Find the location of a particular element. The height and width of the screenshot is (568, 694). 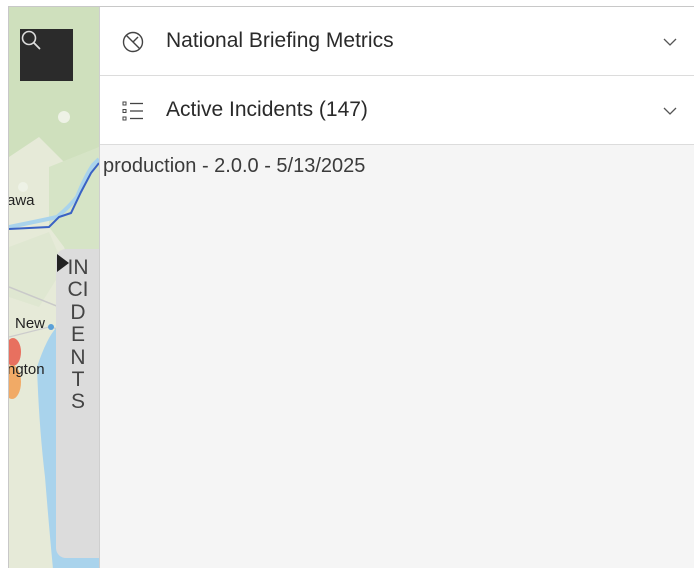

map-view: awa New ngton INCIDENTS is located at coordinates (54, 287).